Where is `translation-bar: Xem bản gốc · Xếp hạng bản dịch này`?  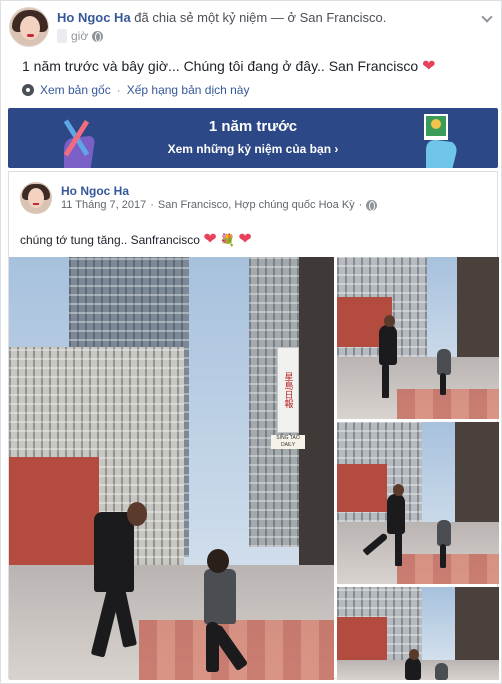 translation-bar: Xem bản gốc · Xếp hạng bản dịch này is located at coordinates (135, 90).